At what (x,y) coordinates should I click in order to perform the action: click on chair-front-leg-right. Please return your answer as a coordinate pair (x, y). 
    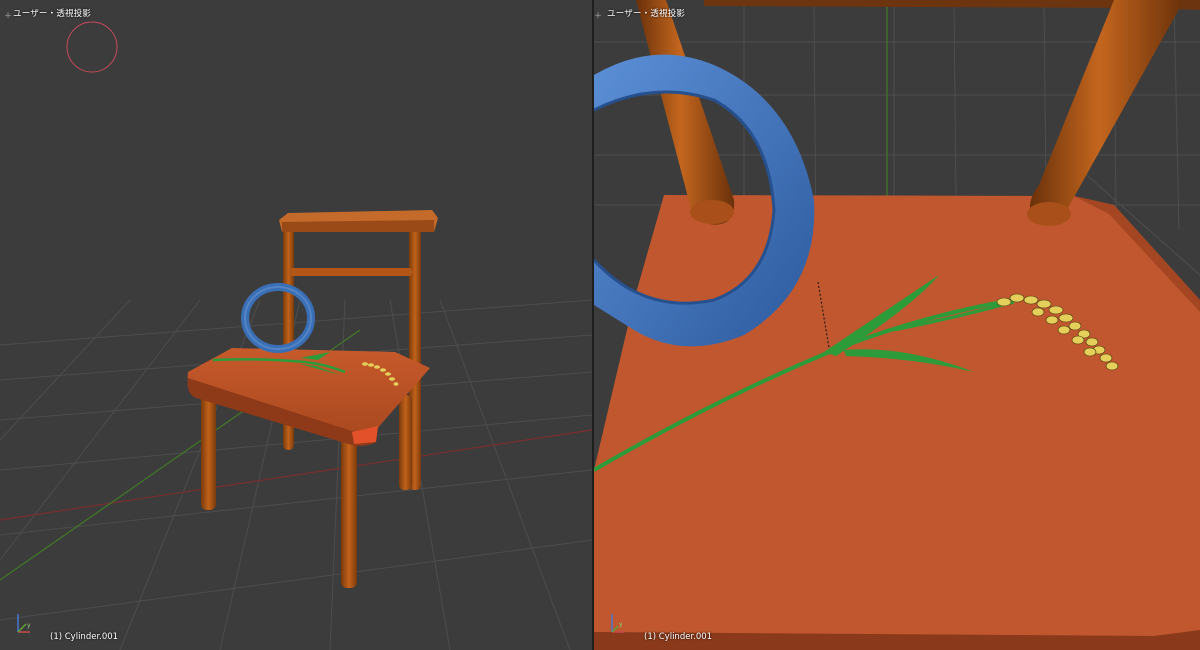
    Looking at the image, I should click on (349, 509).